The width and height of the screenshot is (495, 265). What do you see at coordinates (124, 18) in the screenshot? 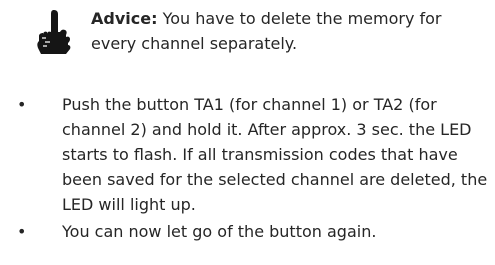
I see `advice-label: Advice:` at bounding box center [124, 18].